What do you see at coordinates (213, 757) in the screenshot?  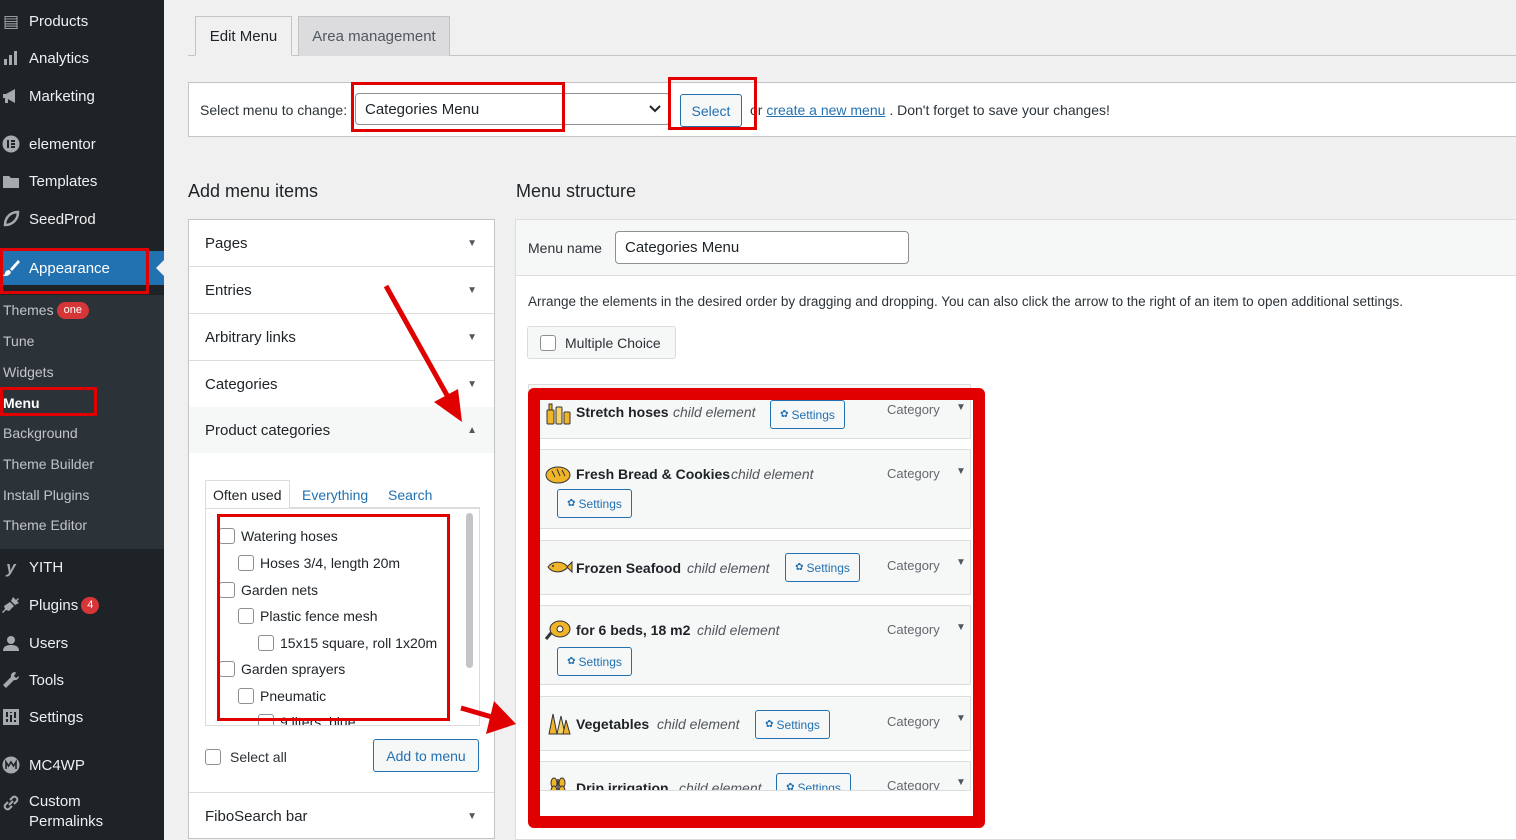 I see `select-all-checkbox` at bounding box center [213, 757].